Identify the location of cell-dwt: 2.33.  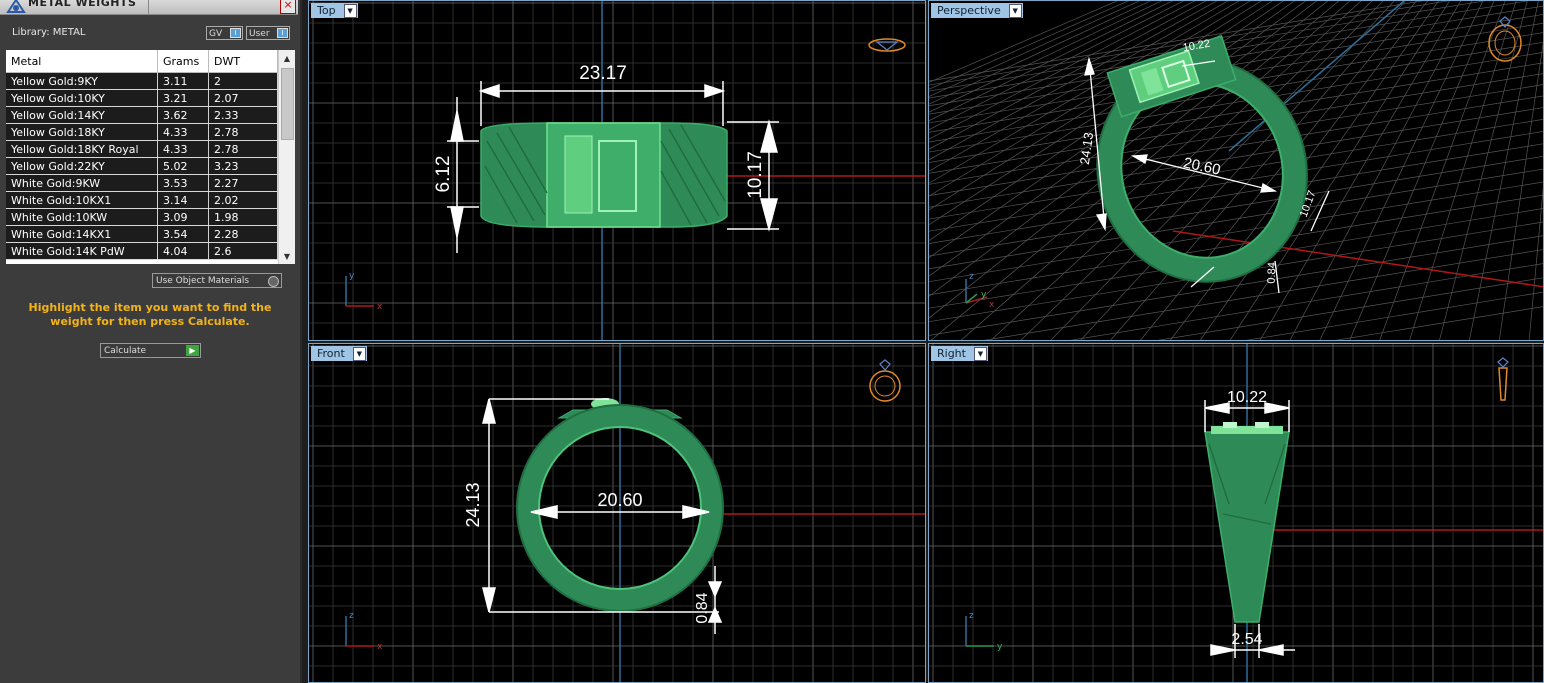
(243, 115).